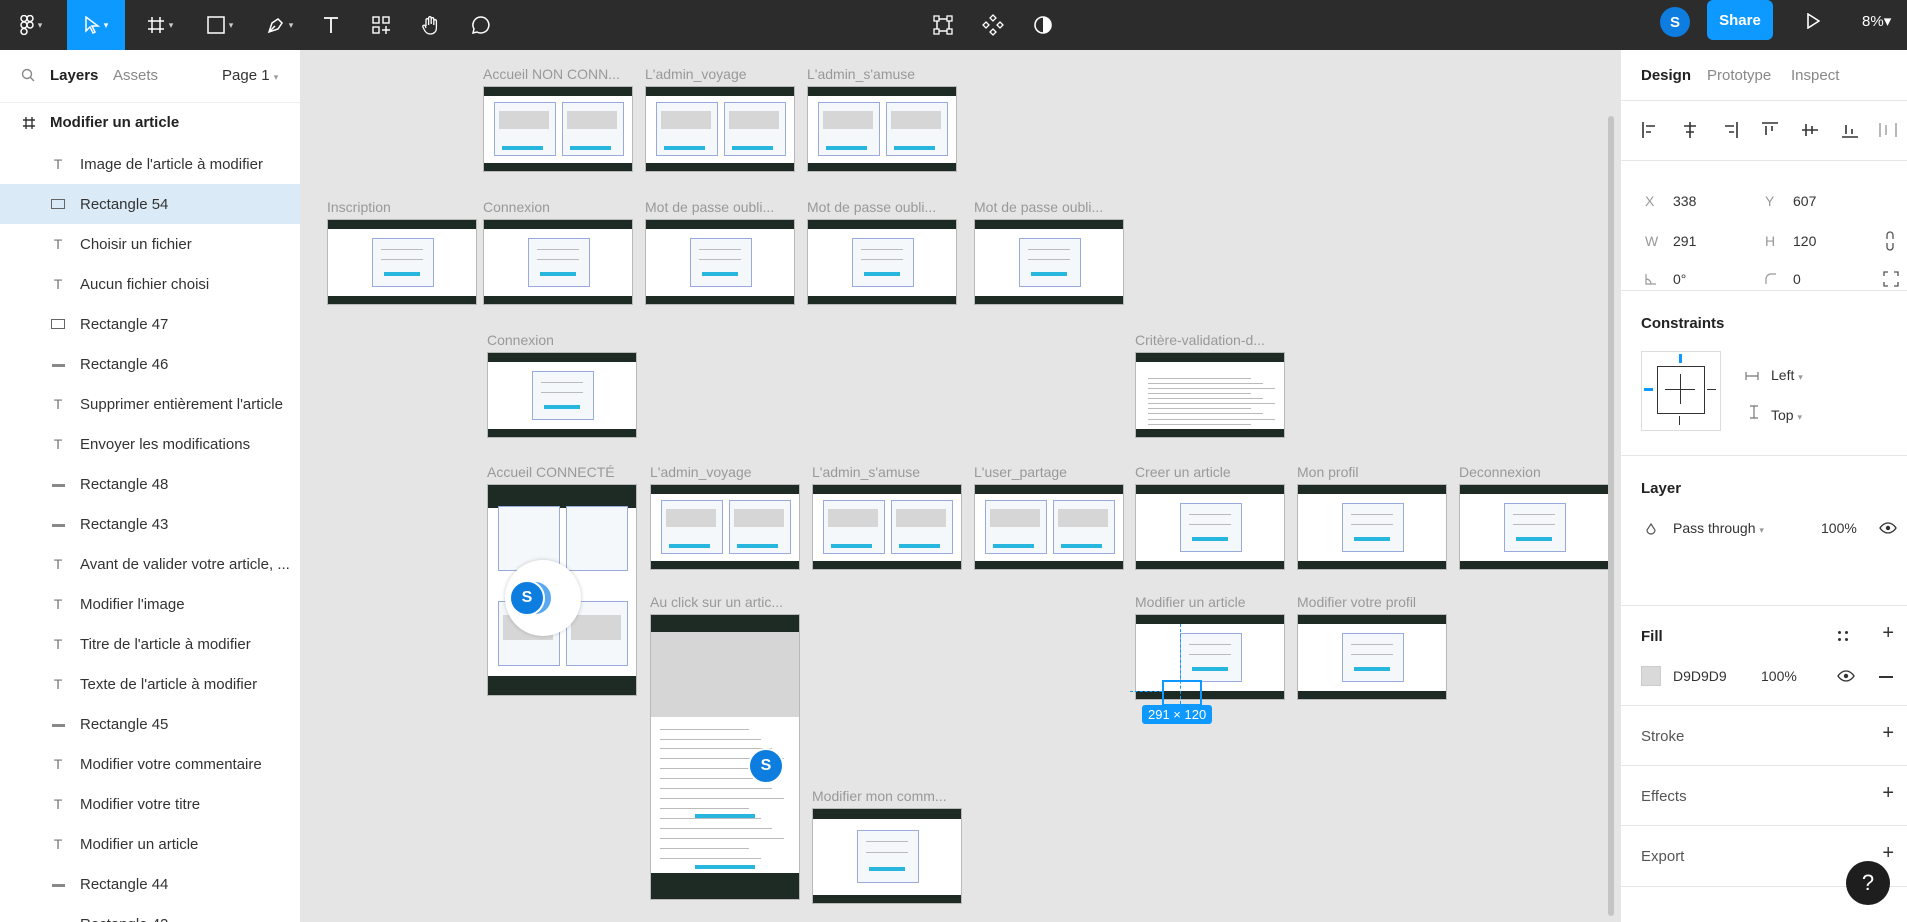 The width and height of the screenshot is (1907, 922). Describe the element at coordinates (150, 444) in the screenshot. I see `layer-row: T Envoyer les modifications` at that location.